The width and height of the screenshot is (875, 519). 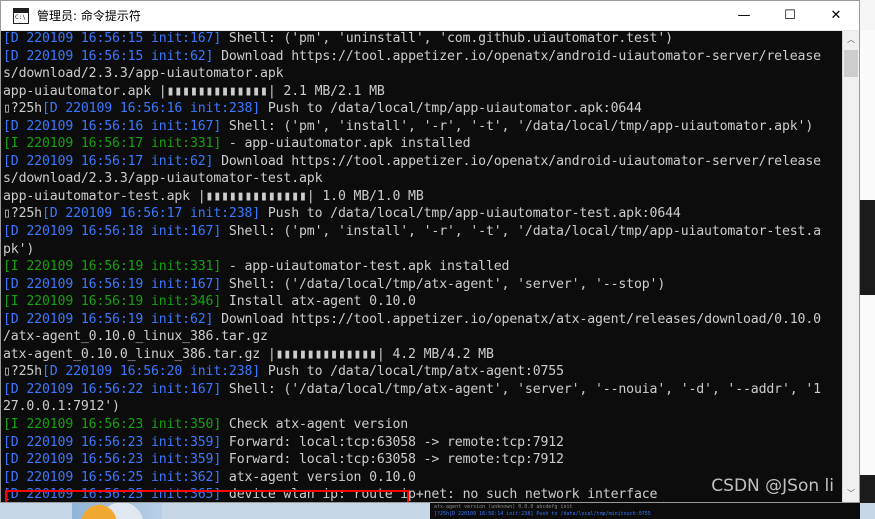 What do you see at coordinates (112, 494) in the screenshot?
I see `terminal-segment: [D 220109 16:56:25 init:365]` at bounding box center [112, 494].